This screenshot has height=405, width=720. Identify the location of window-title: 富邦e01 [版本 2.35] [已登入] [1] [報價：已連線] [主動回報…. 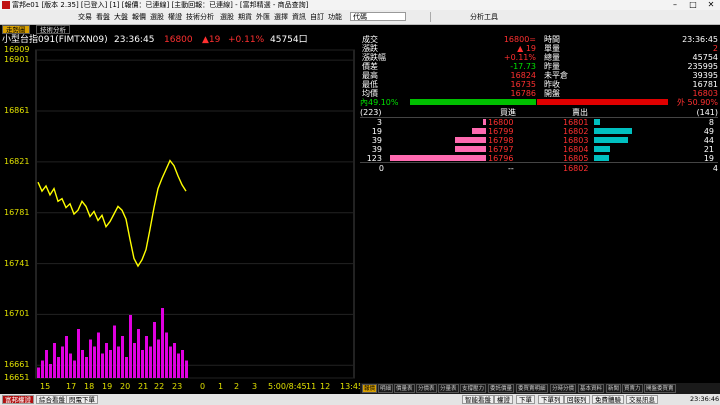
(160, 5).